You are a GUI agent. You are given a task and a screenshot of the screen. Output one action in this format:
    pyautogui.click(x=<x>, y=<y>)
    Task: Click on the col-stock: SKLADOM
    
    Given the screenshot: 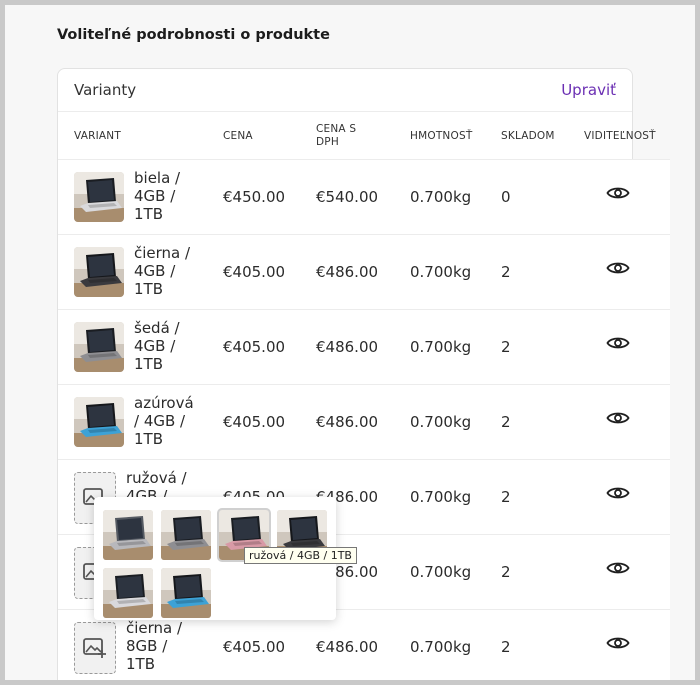 What is the action you would take?
    pyautogui.click(x=528, y=135)
    